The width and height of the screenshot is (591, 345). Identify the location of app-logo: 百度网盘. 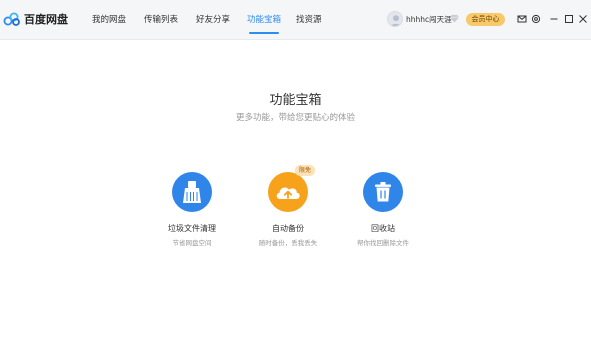
(35, 19).